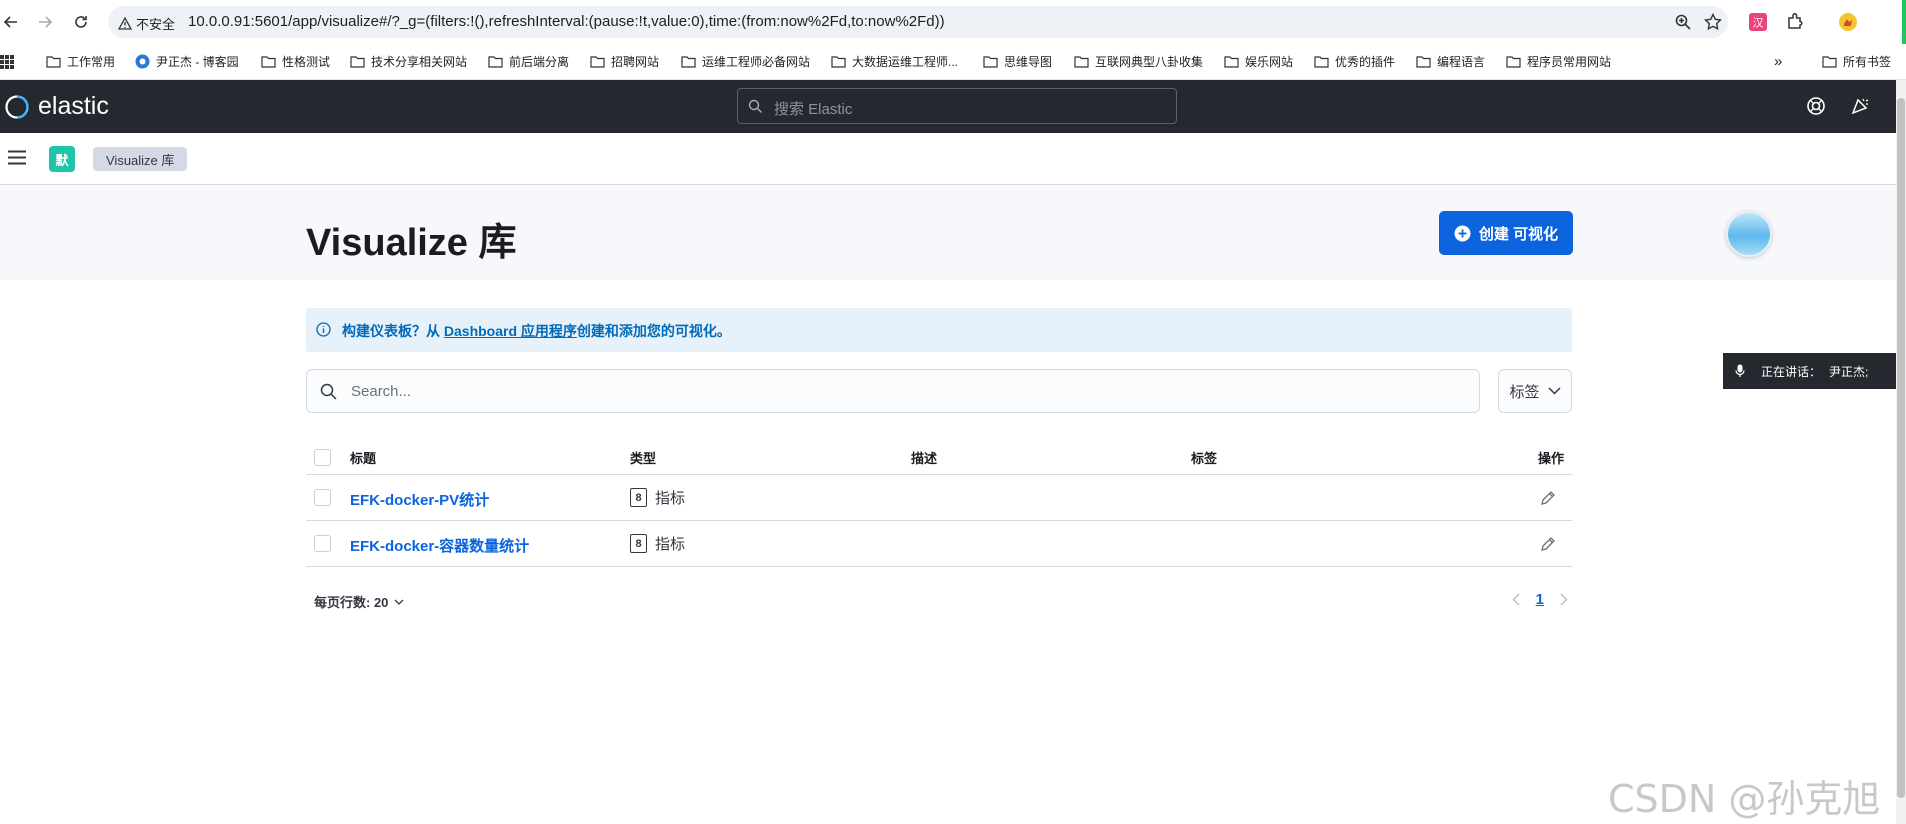  What do you see at coordinates (1740, 370) in the screenshot?
I see `microphone-icon` at bounding box center [1740, 370].